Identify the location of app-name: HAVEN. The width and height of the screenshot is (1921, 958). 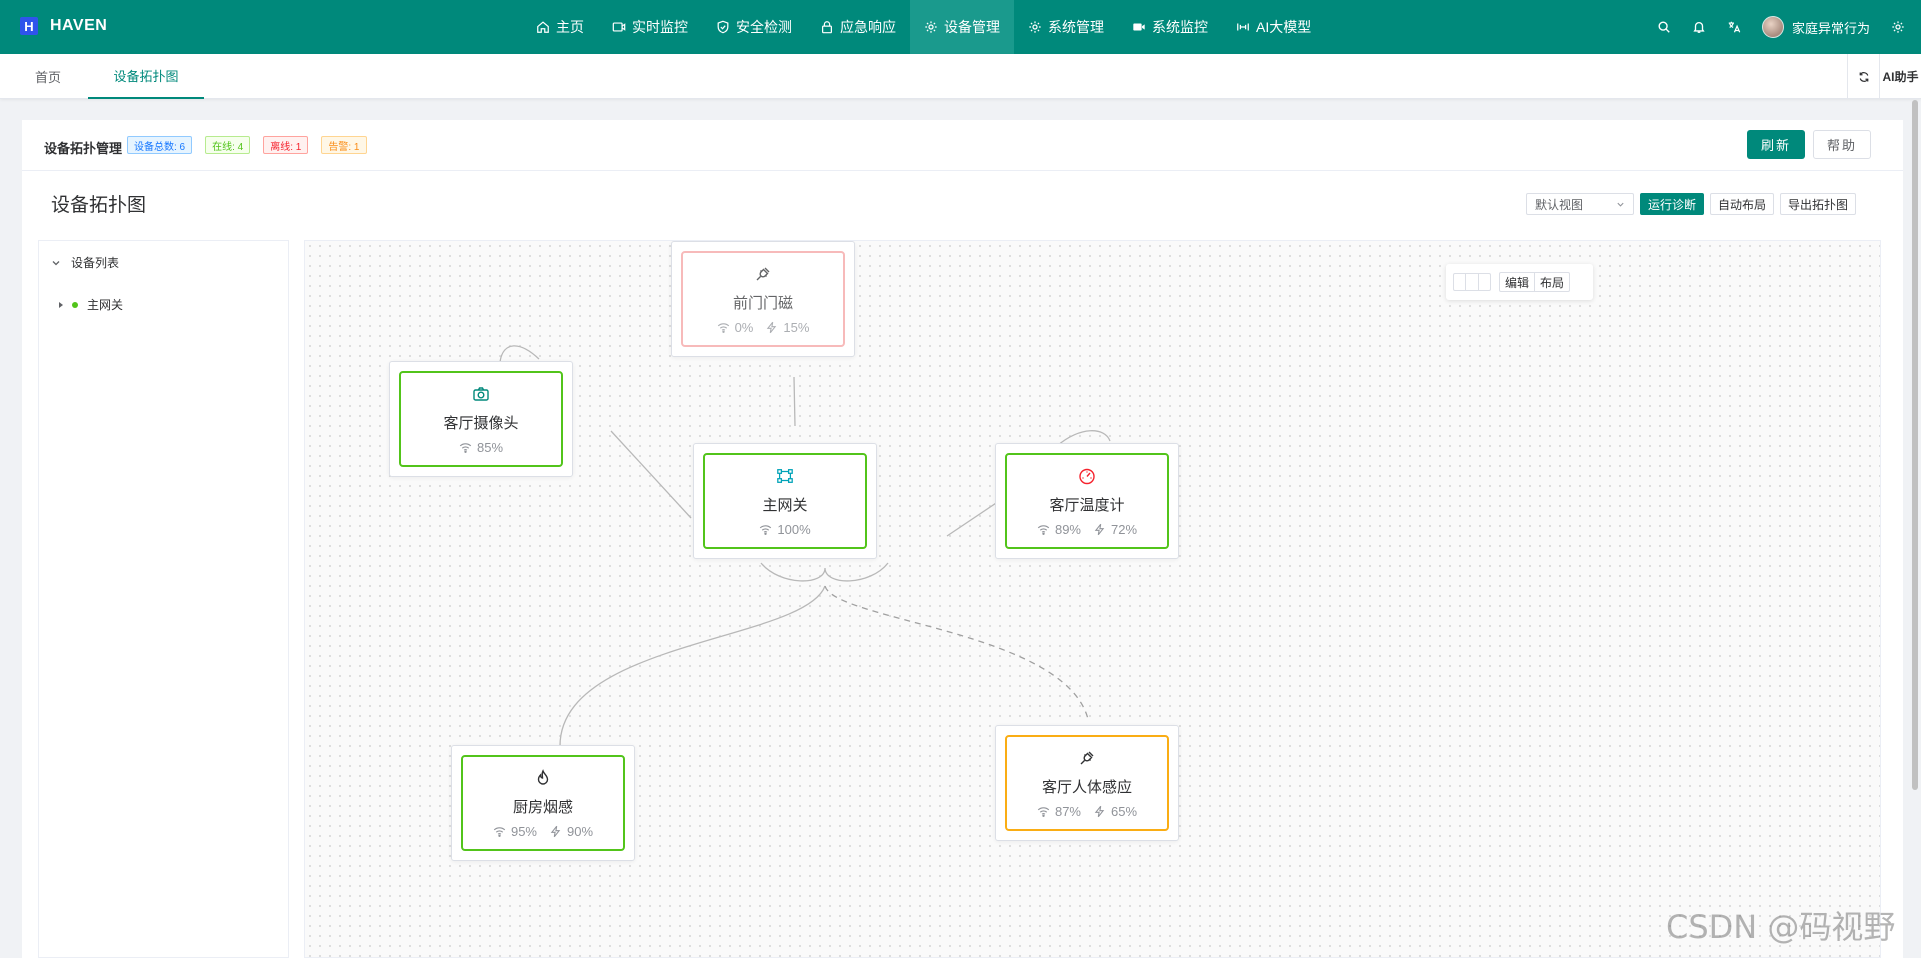
(79, 25).